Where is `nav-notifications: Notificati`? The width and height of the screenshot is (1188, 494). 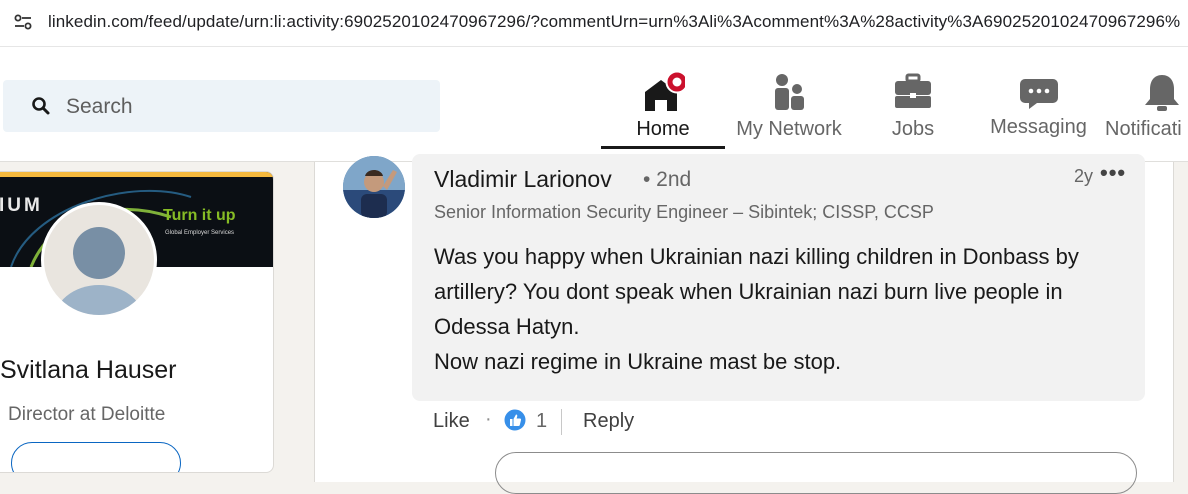 nav-notifications: Notificati is located at coordinates (1145, 110).